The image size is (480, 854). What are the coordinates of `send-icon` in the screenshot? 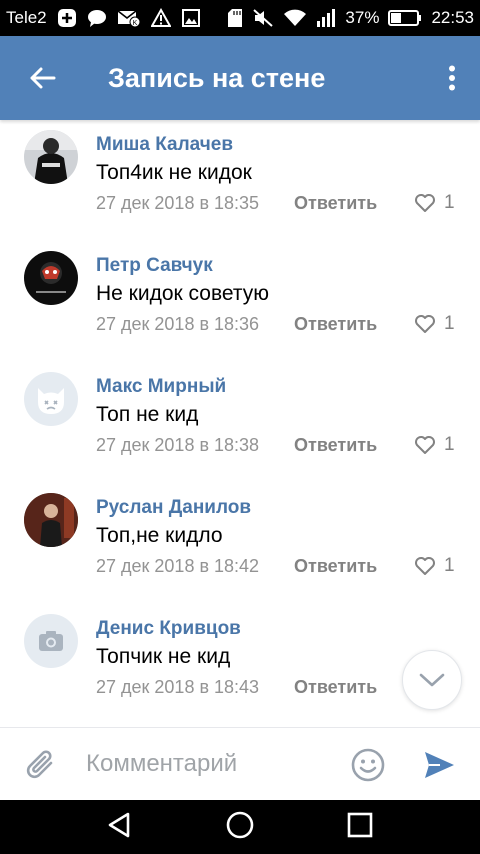 It's located at (439, 765).